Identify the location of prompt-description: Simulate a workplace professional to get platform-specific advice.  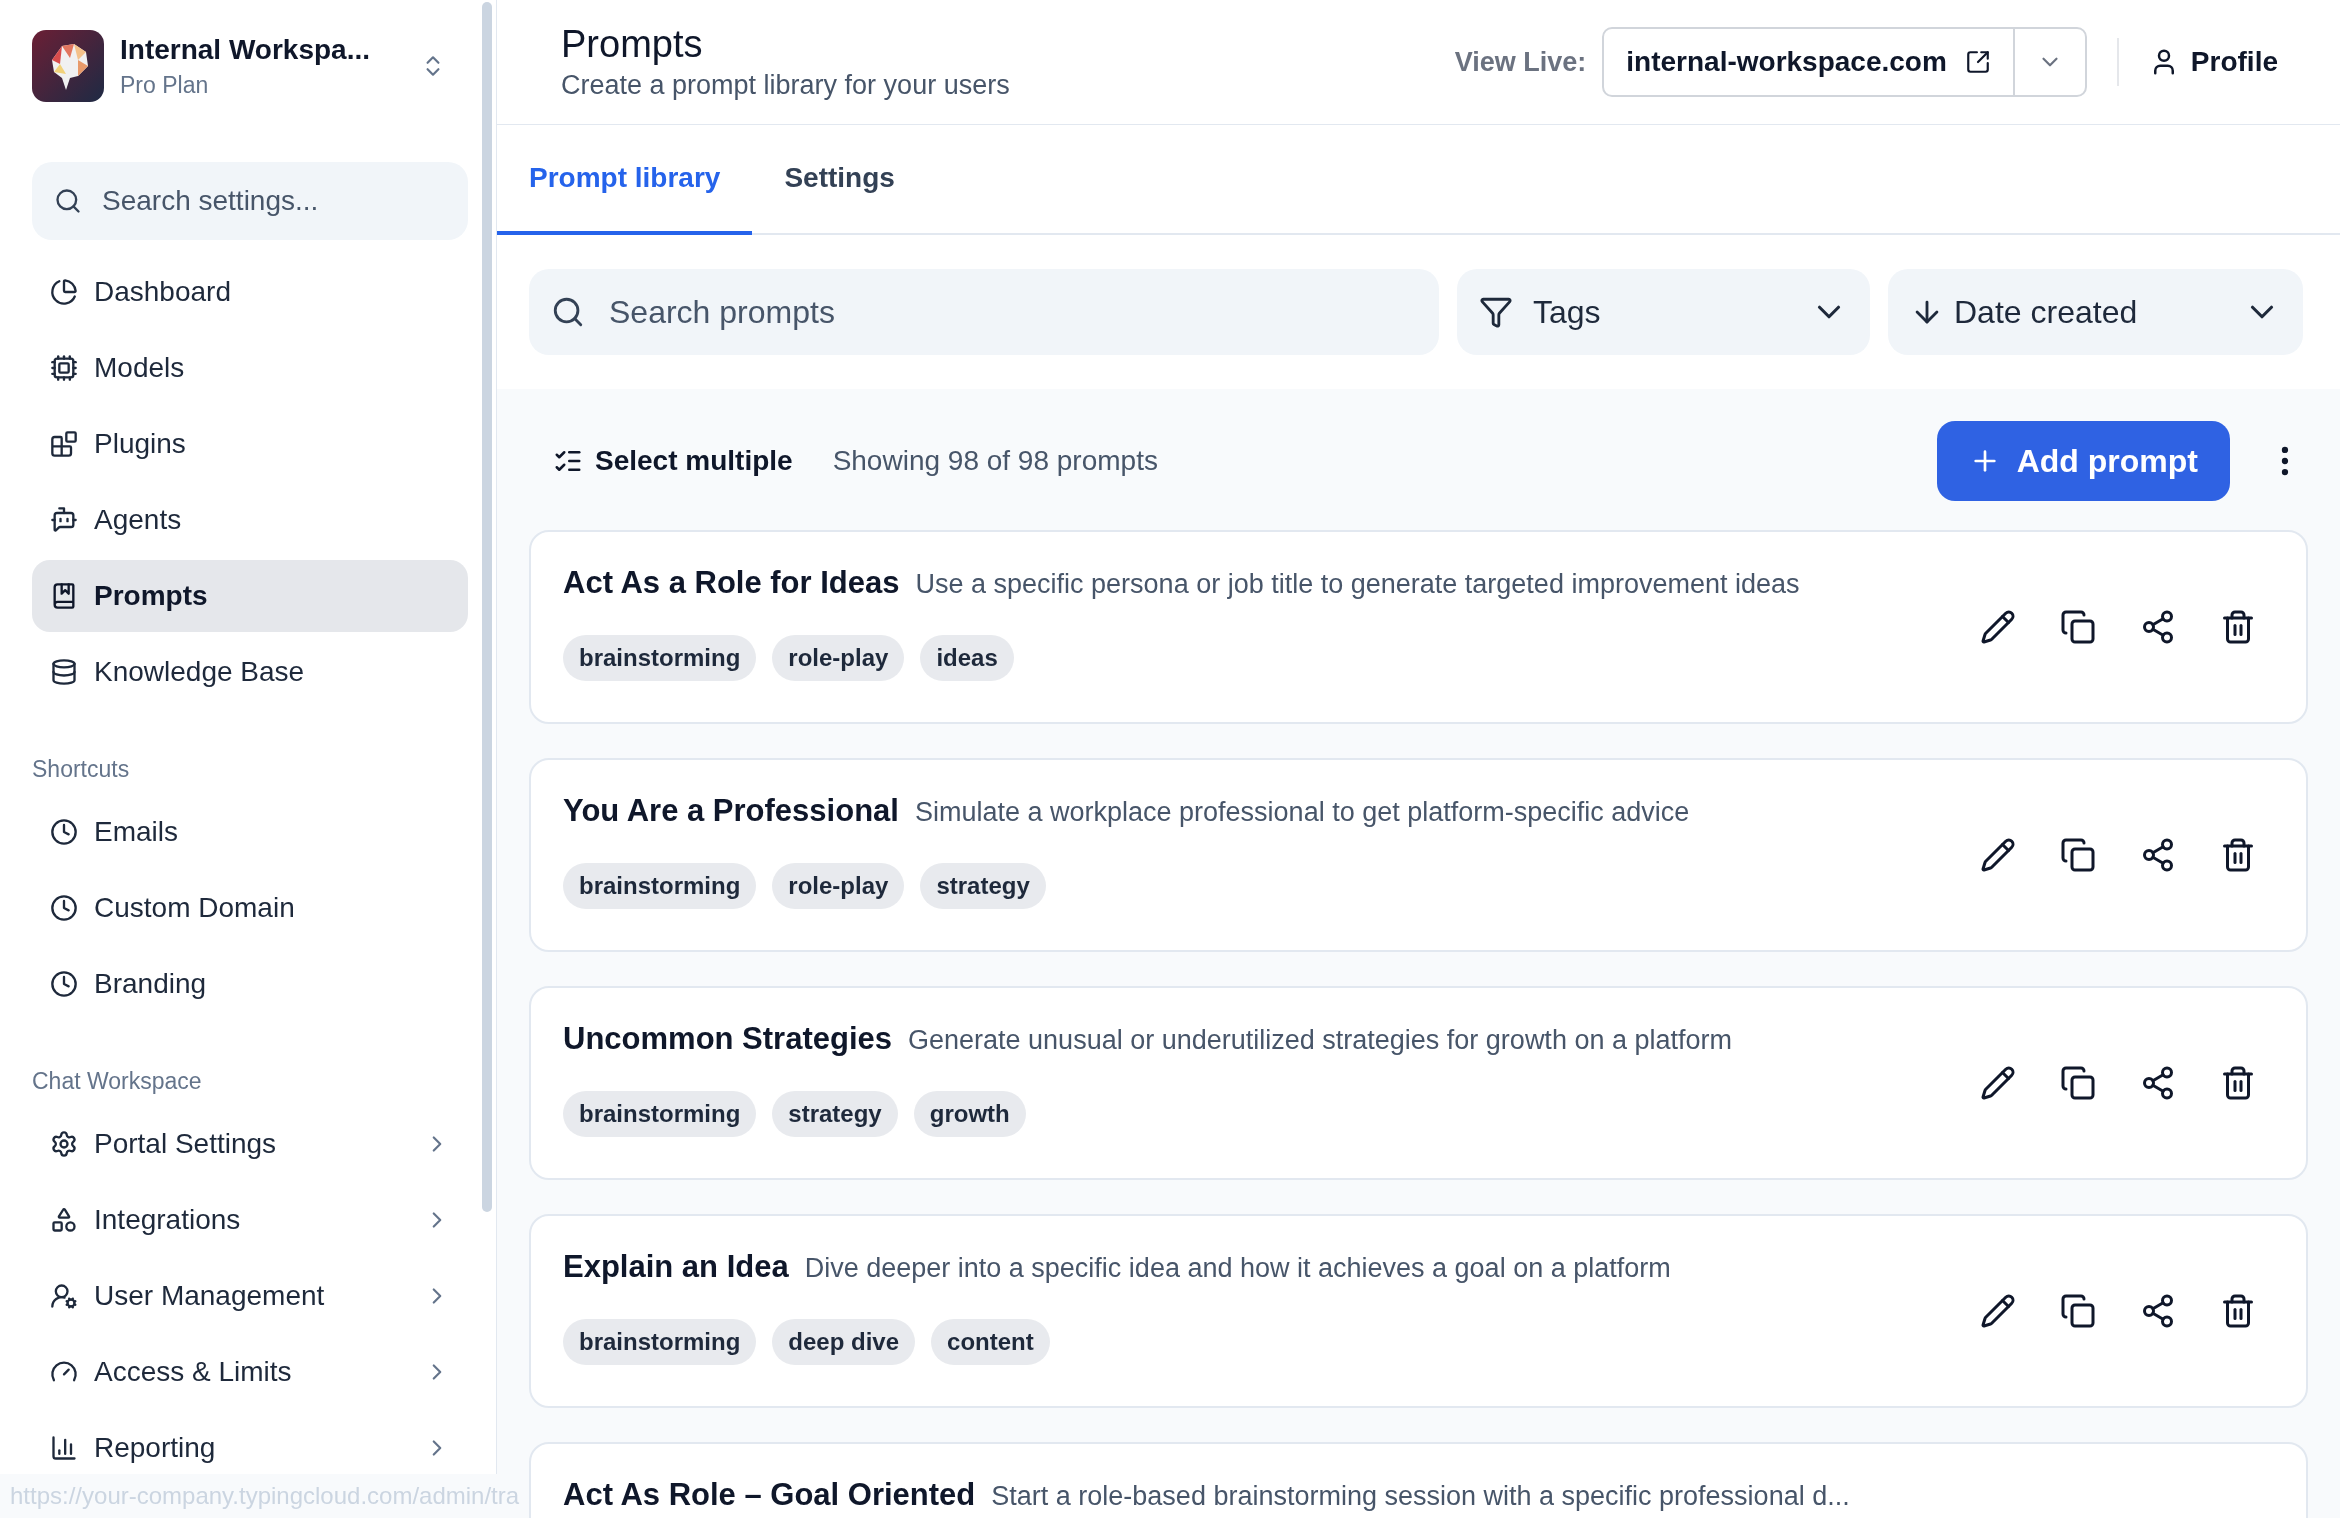
(1302, 812).